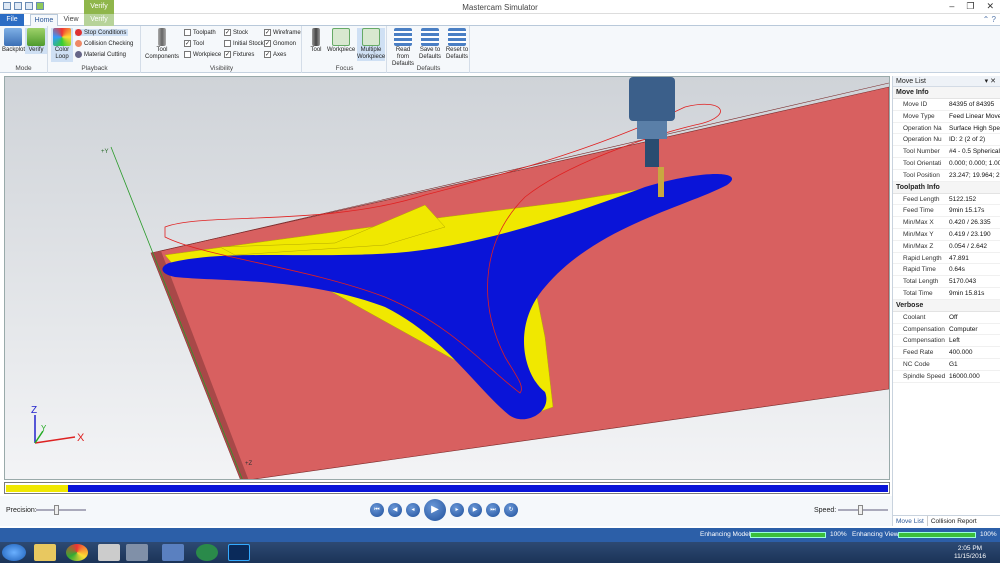  Describe the element at coordinates (970, 6) in the screenshot. I see `restore-icon: ❐` at that location.